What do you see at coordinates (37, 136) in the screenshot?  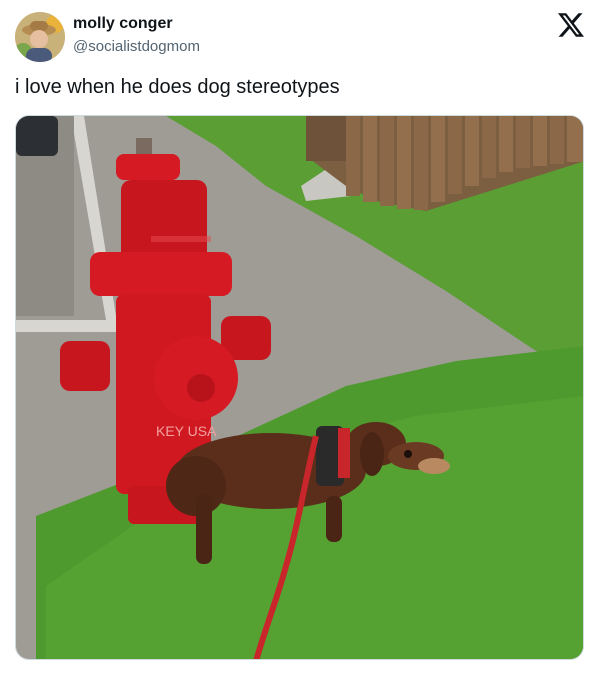 I see `car` at bounding box center [37, 136].